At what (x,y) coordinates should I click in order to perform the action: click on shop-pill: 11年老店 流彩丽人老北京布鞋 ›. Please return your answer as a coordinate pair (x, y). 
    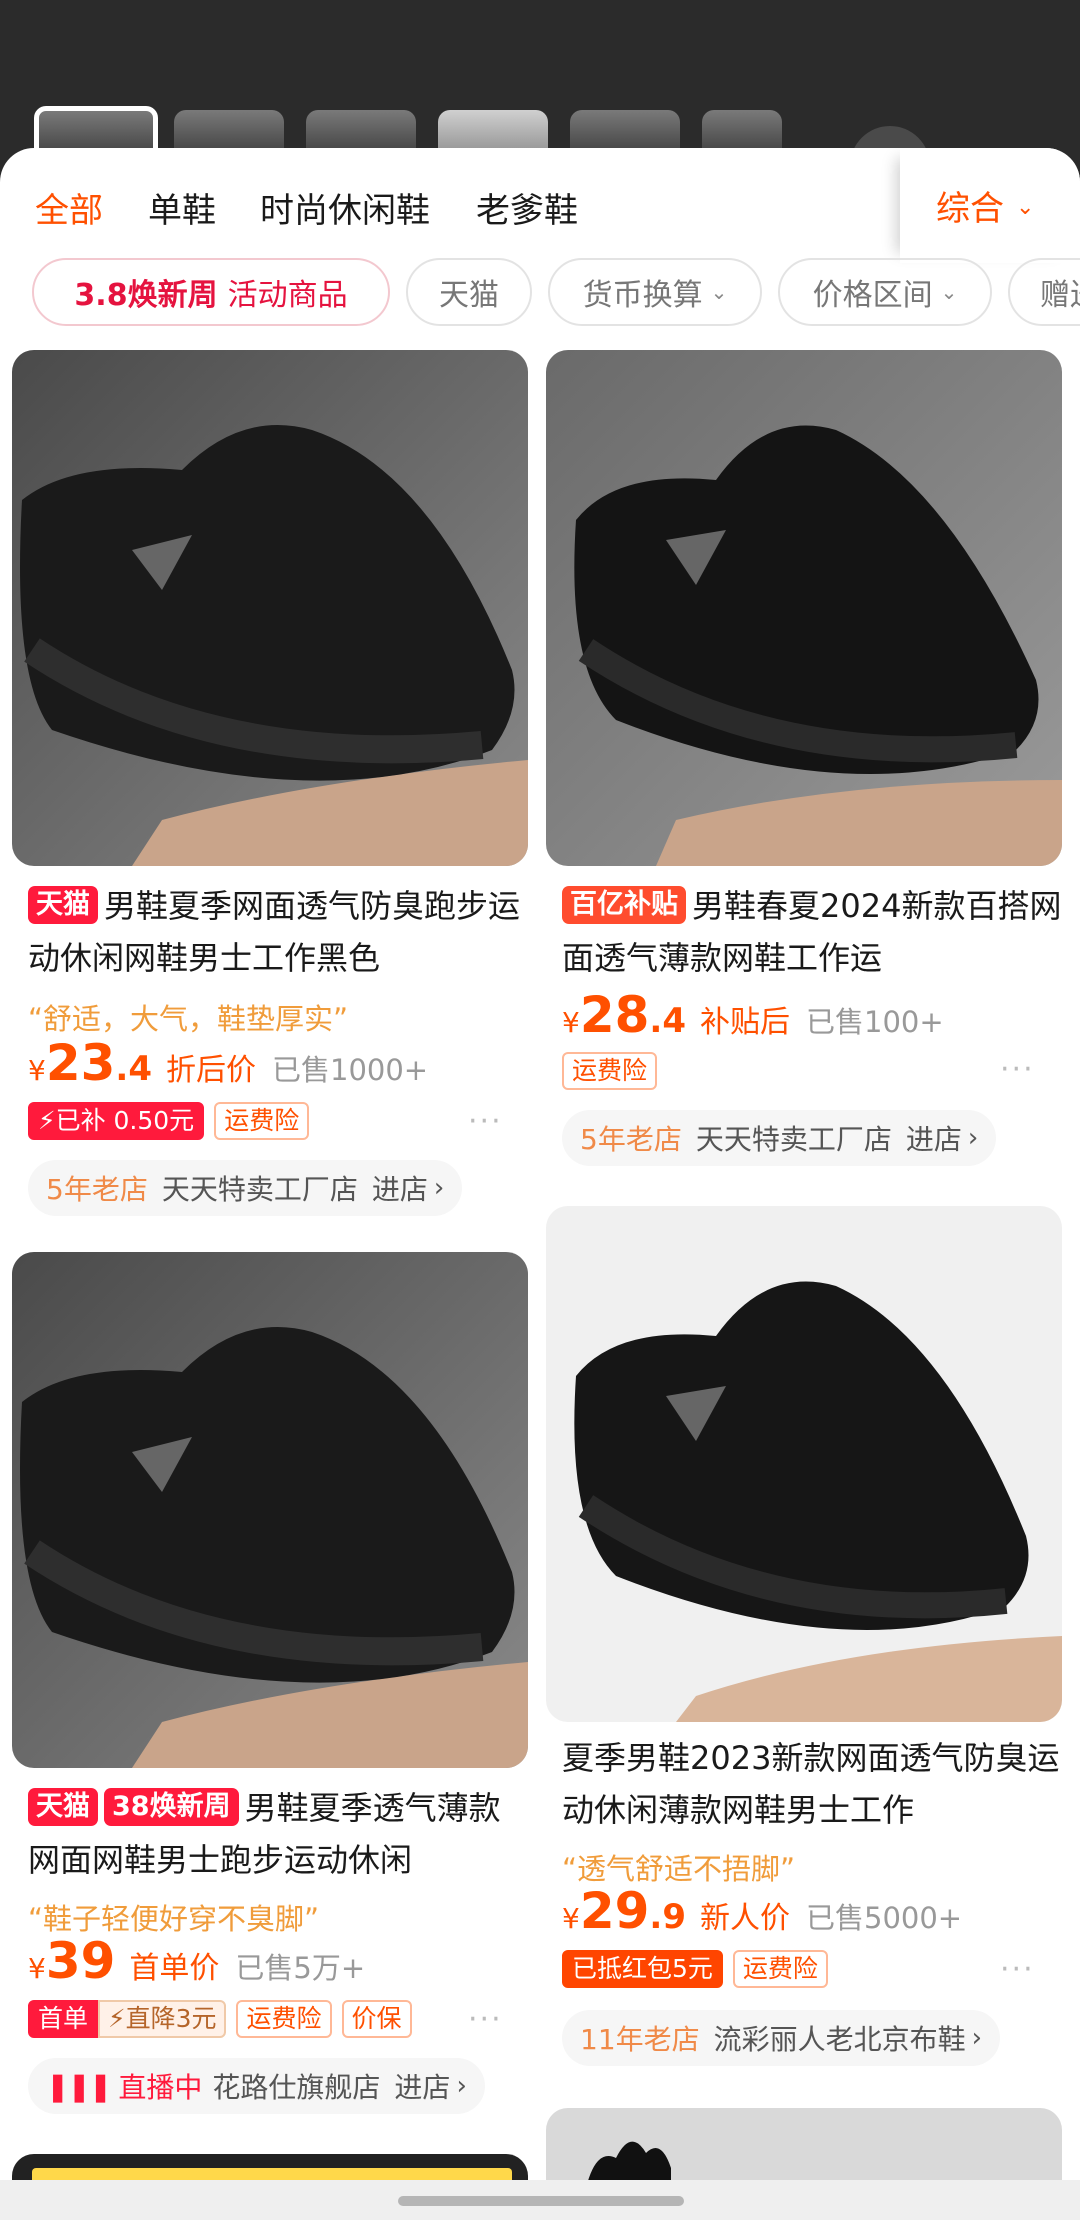
    Looking at the image, I should click on (781, 2038).